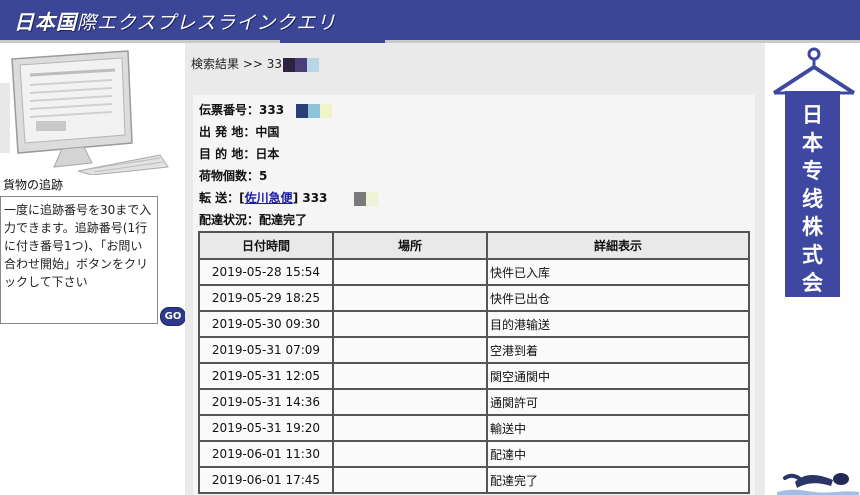 Image resolution: width=860 pixels, height=495 pixels. I want to click on swimmer-illustration, so click(818, 484).